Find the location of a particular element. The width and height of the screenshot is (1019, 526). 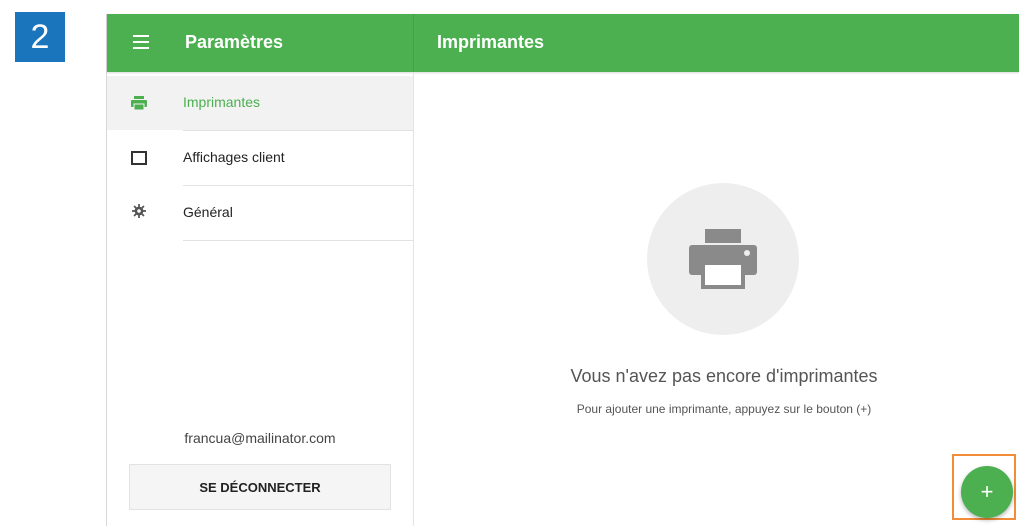

empty-state-illustration is located at coordinates (723, 259).